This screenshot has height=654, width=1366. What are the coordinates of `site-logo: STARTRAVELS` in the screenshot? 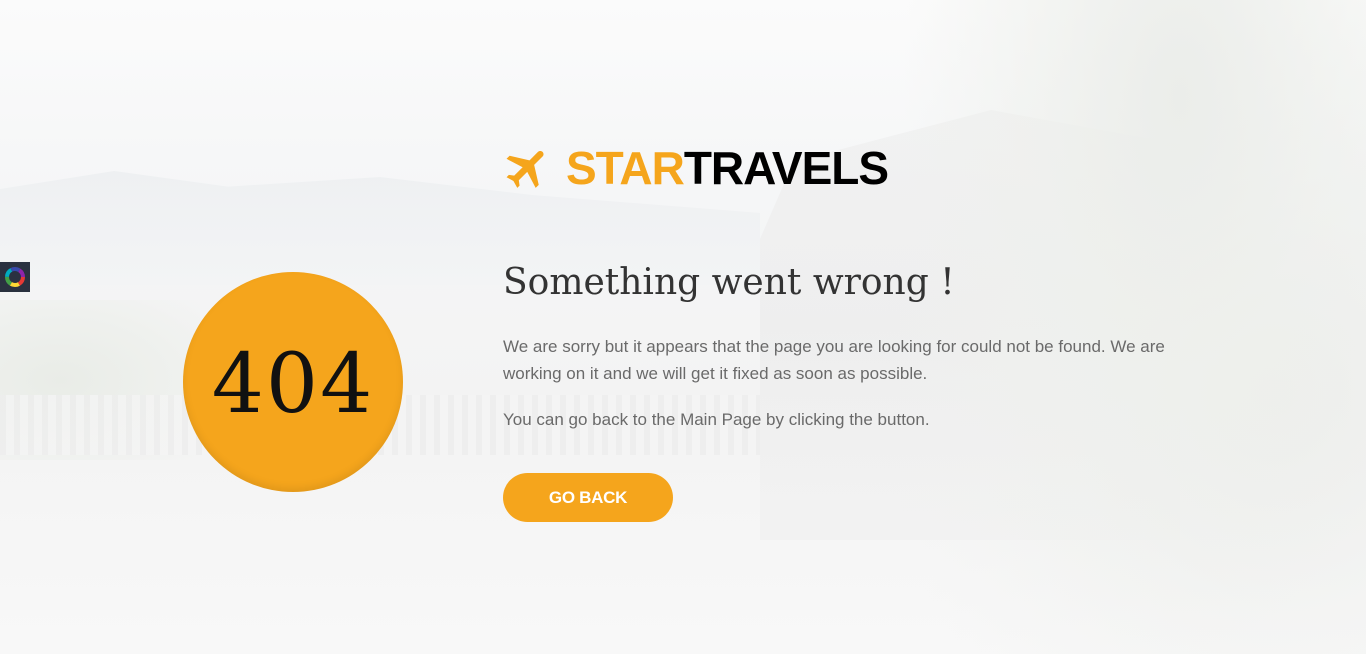 It's located at (695, 168).